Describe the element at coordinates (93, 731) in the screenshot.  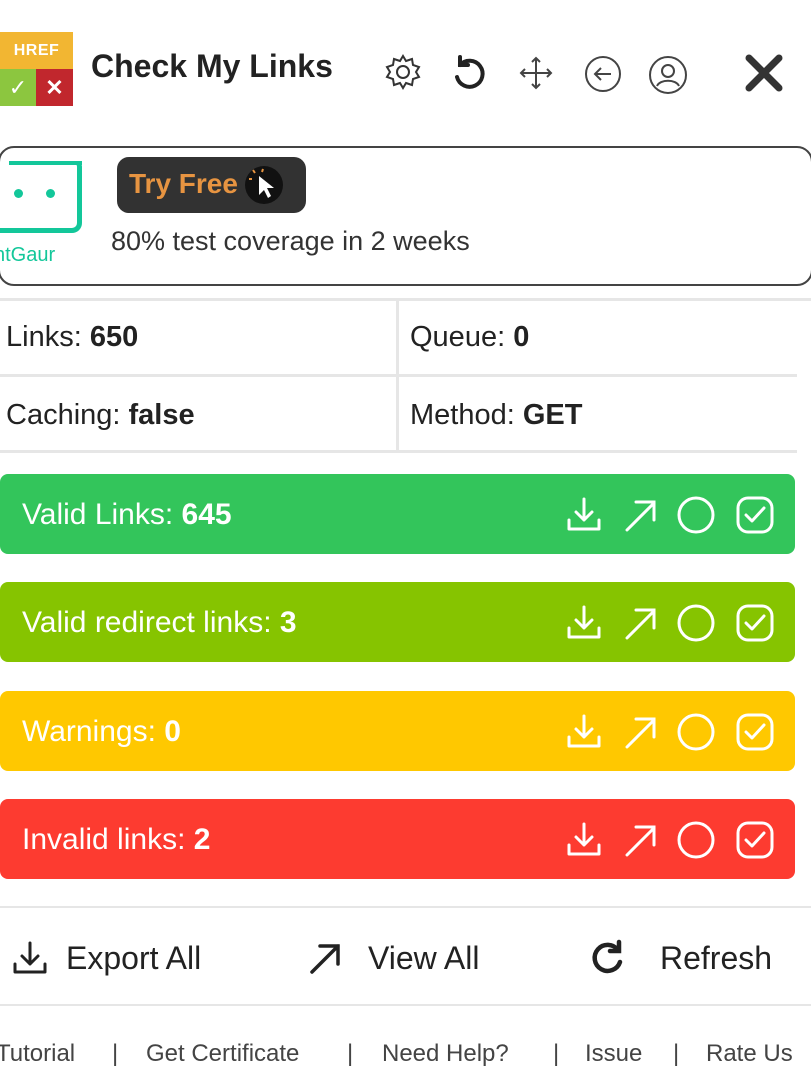
I see `bar-label-text: Warnings:` at that location.